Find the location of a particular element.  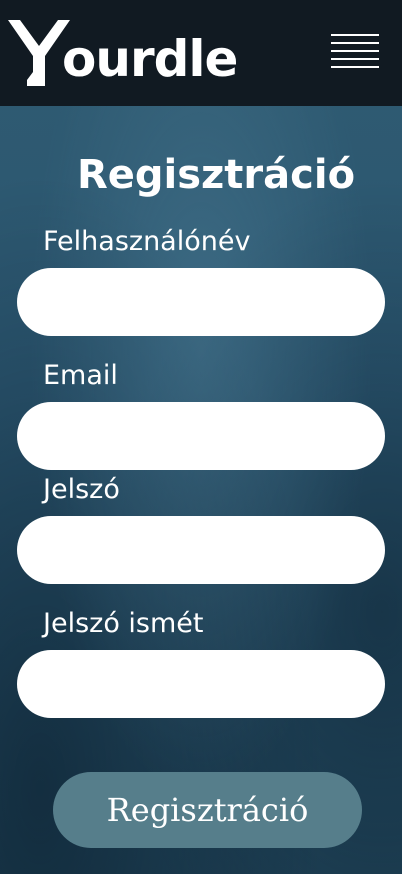

username-input is located at coordinates (201, 302).